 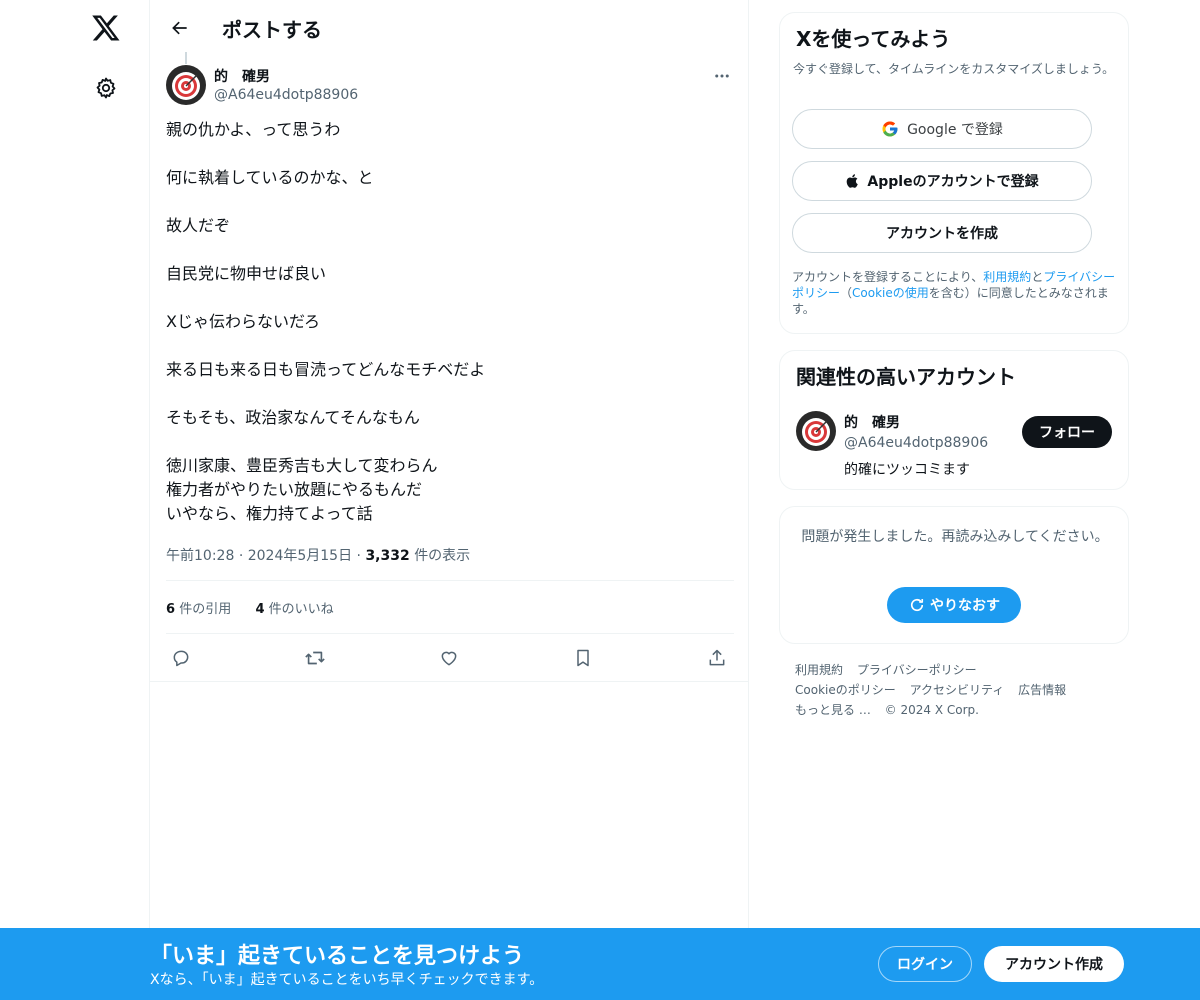 I want to click on apple-icon, so click(x=853, y=181).